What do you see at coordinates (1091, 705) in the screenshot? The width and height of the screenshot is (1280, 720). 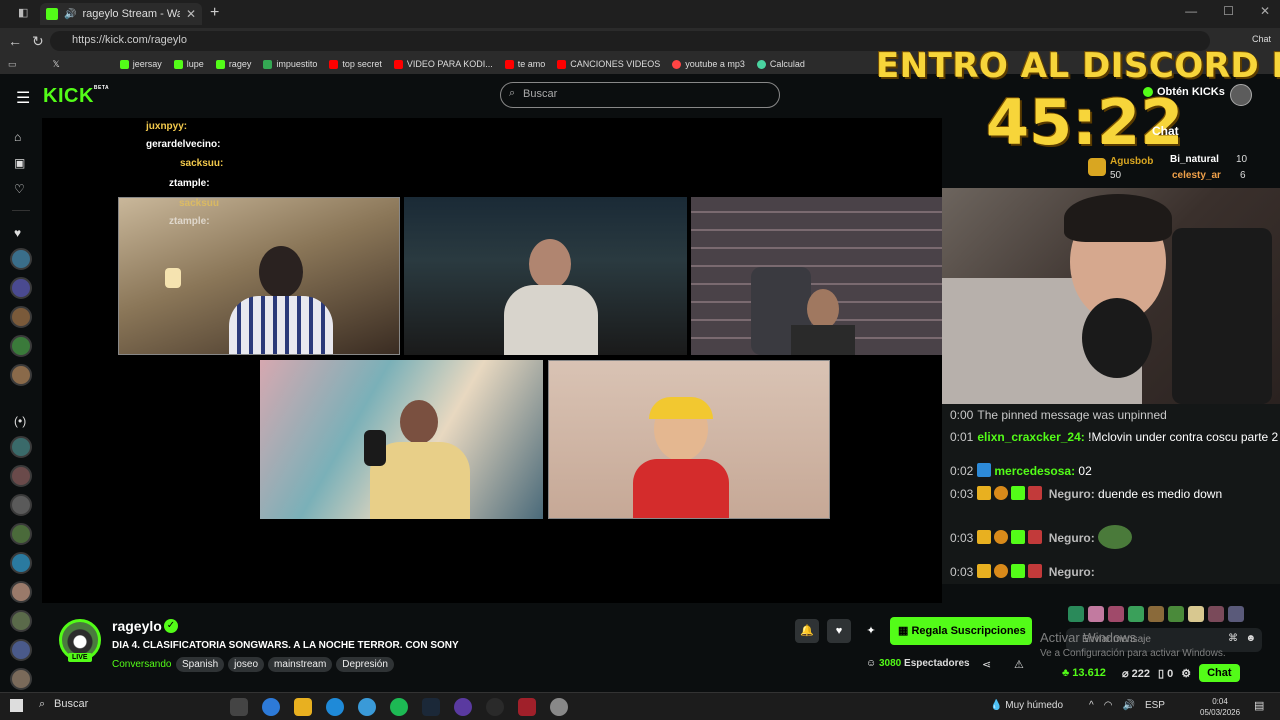 I see `tray-chevron-icon: ^` at bounding box center [1091, 705].